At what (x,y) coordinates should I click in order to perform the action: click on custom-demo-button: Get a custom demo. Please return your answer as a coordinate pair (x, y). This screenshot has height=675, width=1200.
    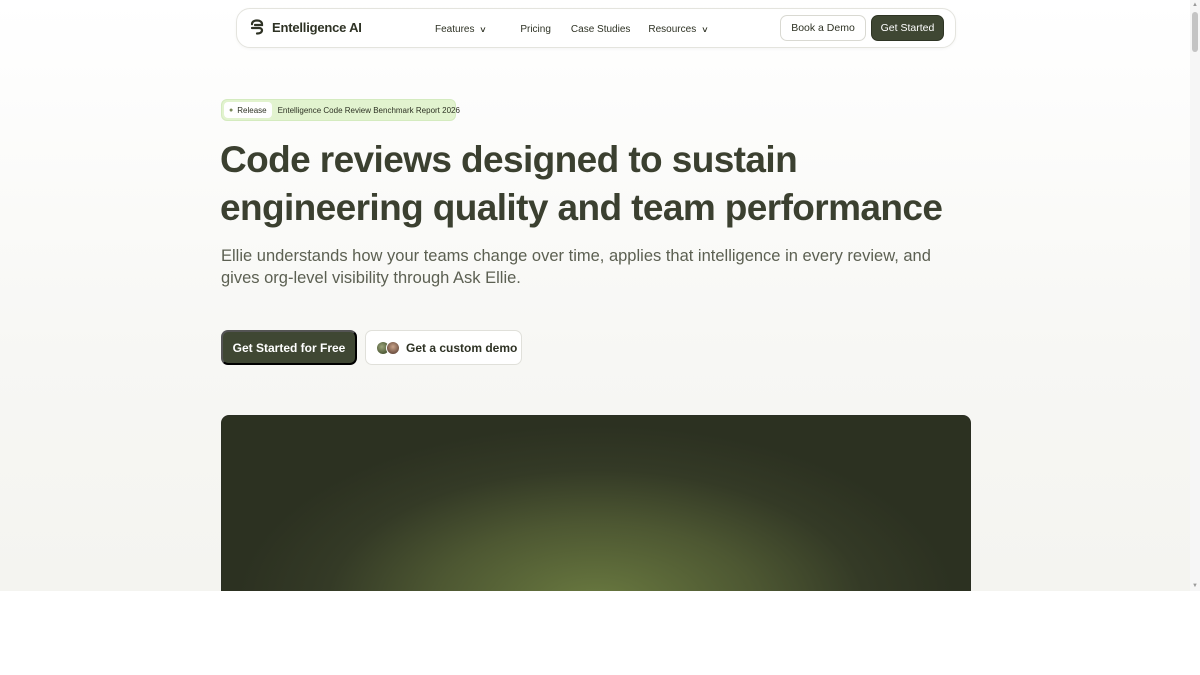
    Looking at the image, I should click on (443, 347).